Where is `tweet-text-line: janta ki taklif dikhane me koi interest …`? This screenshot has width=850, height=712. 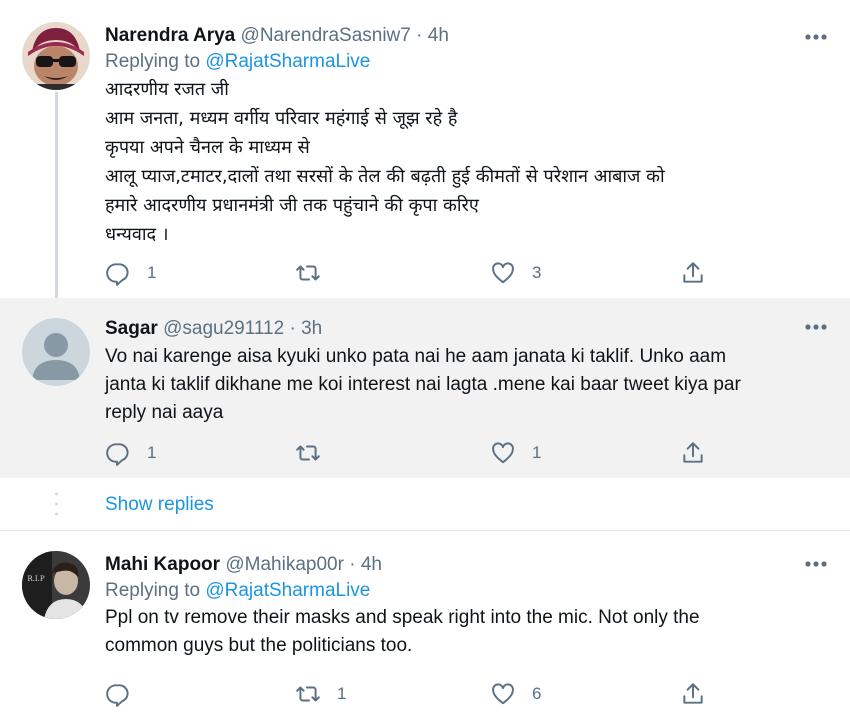
tweet-text-line: janta ki taklif dikhane me koi interest … is located at coordinates (423, 384).